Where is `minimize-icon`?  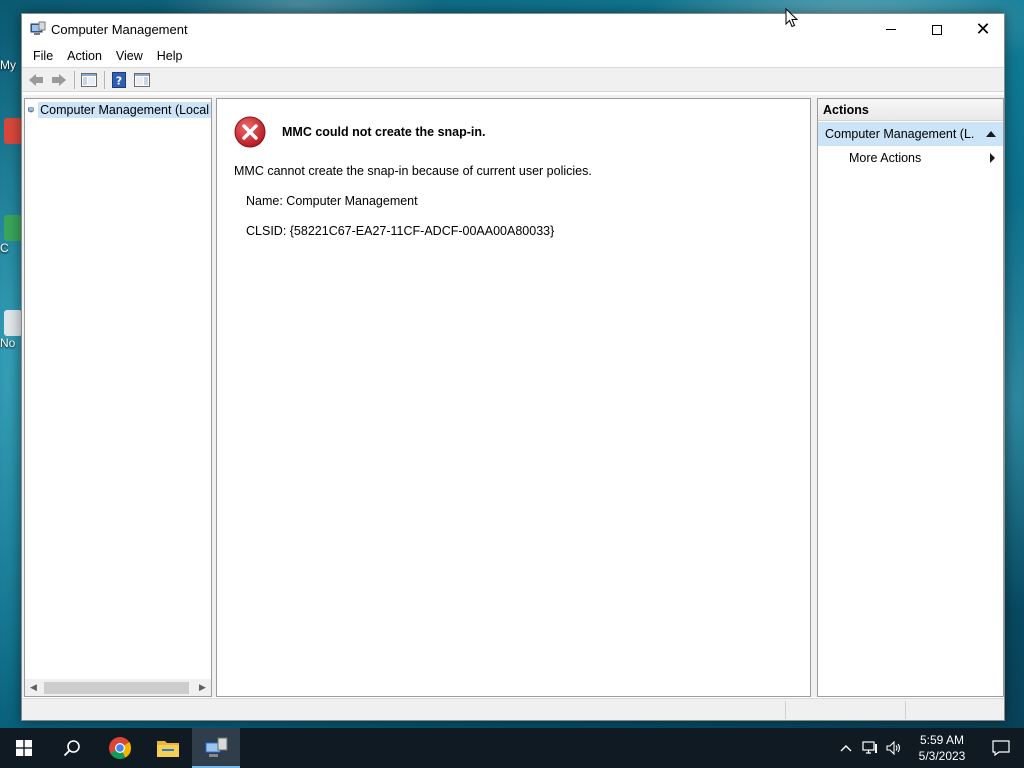 minimize-icon is located at coordinates (891, 29).